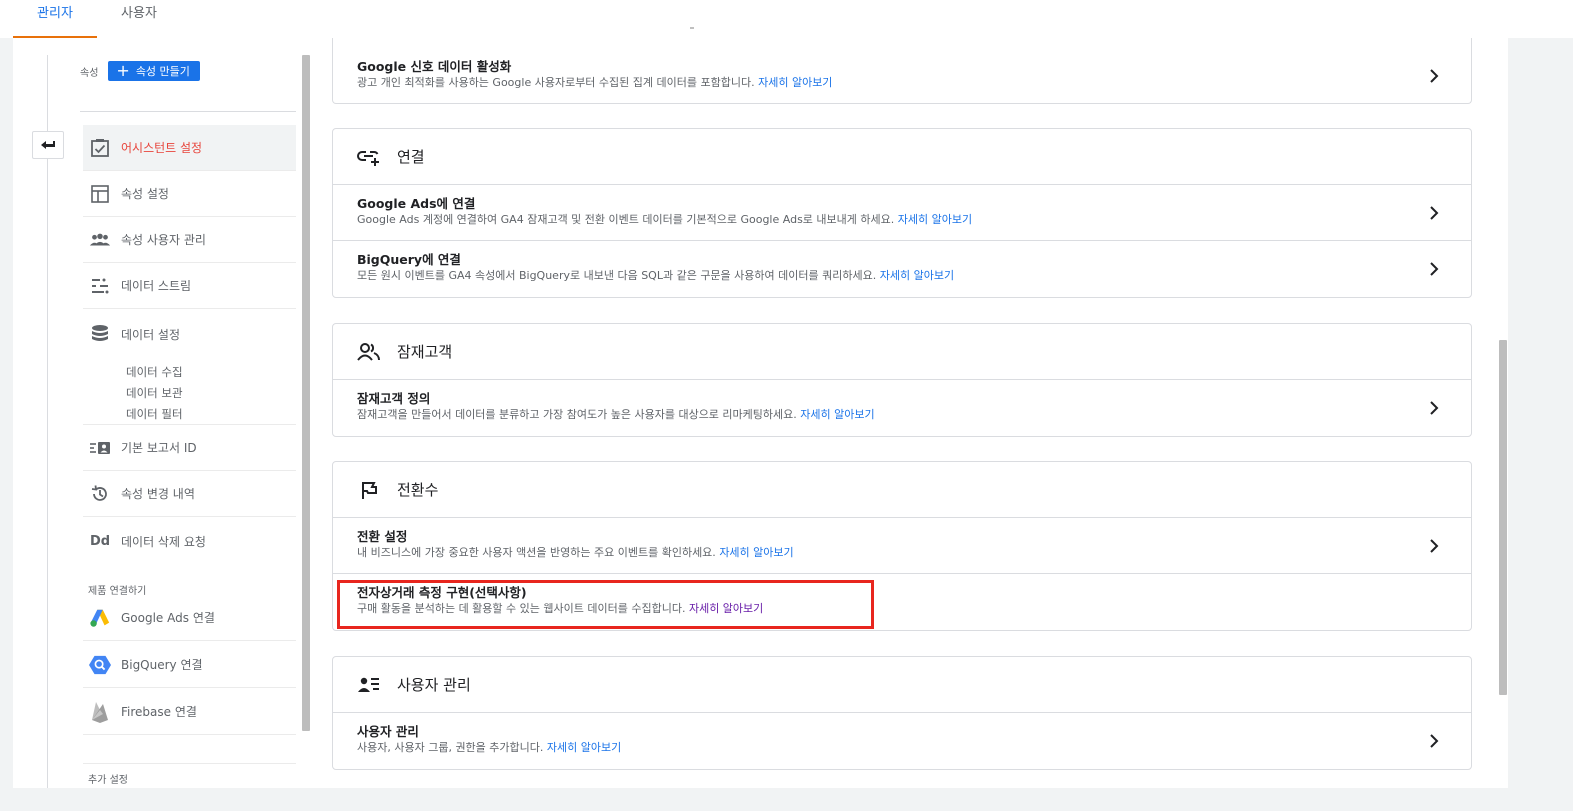 The image size is (1573, 811). I want to click on database-icon, so click(100, 334).